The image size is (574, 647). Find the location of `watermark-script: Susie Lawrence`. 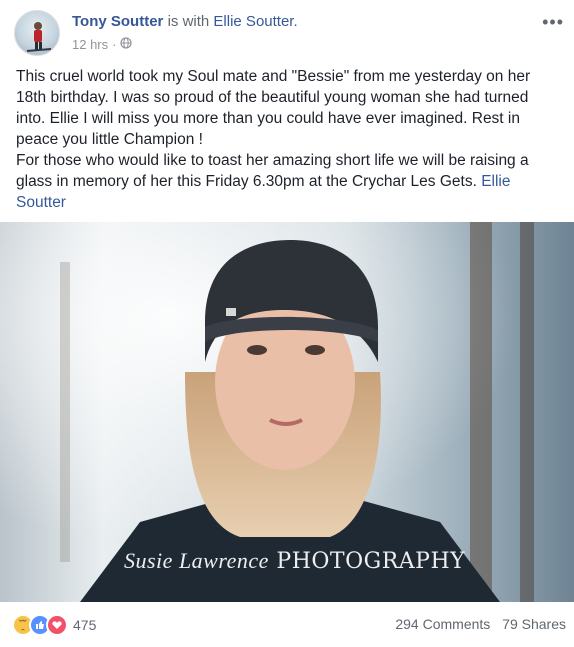

watermark-script: Susie Lawrence is located at coordinates (196, 560).